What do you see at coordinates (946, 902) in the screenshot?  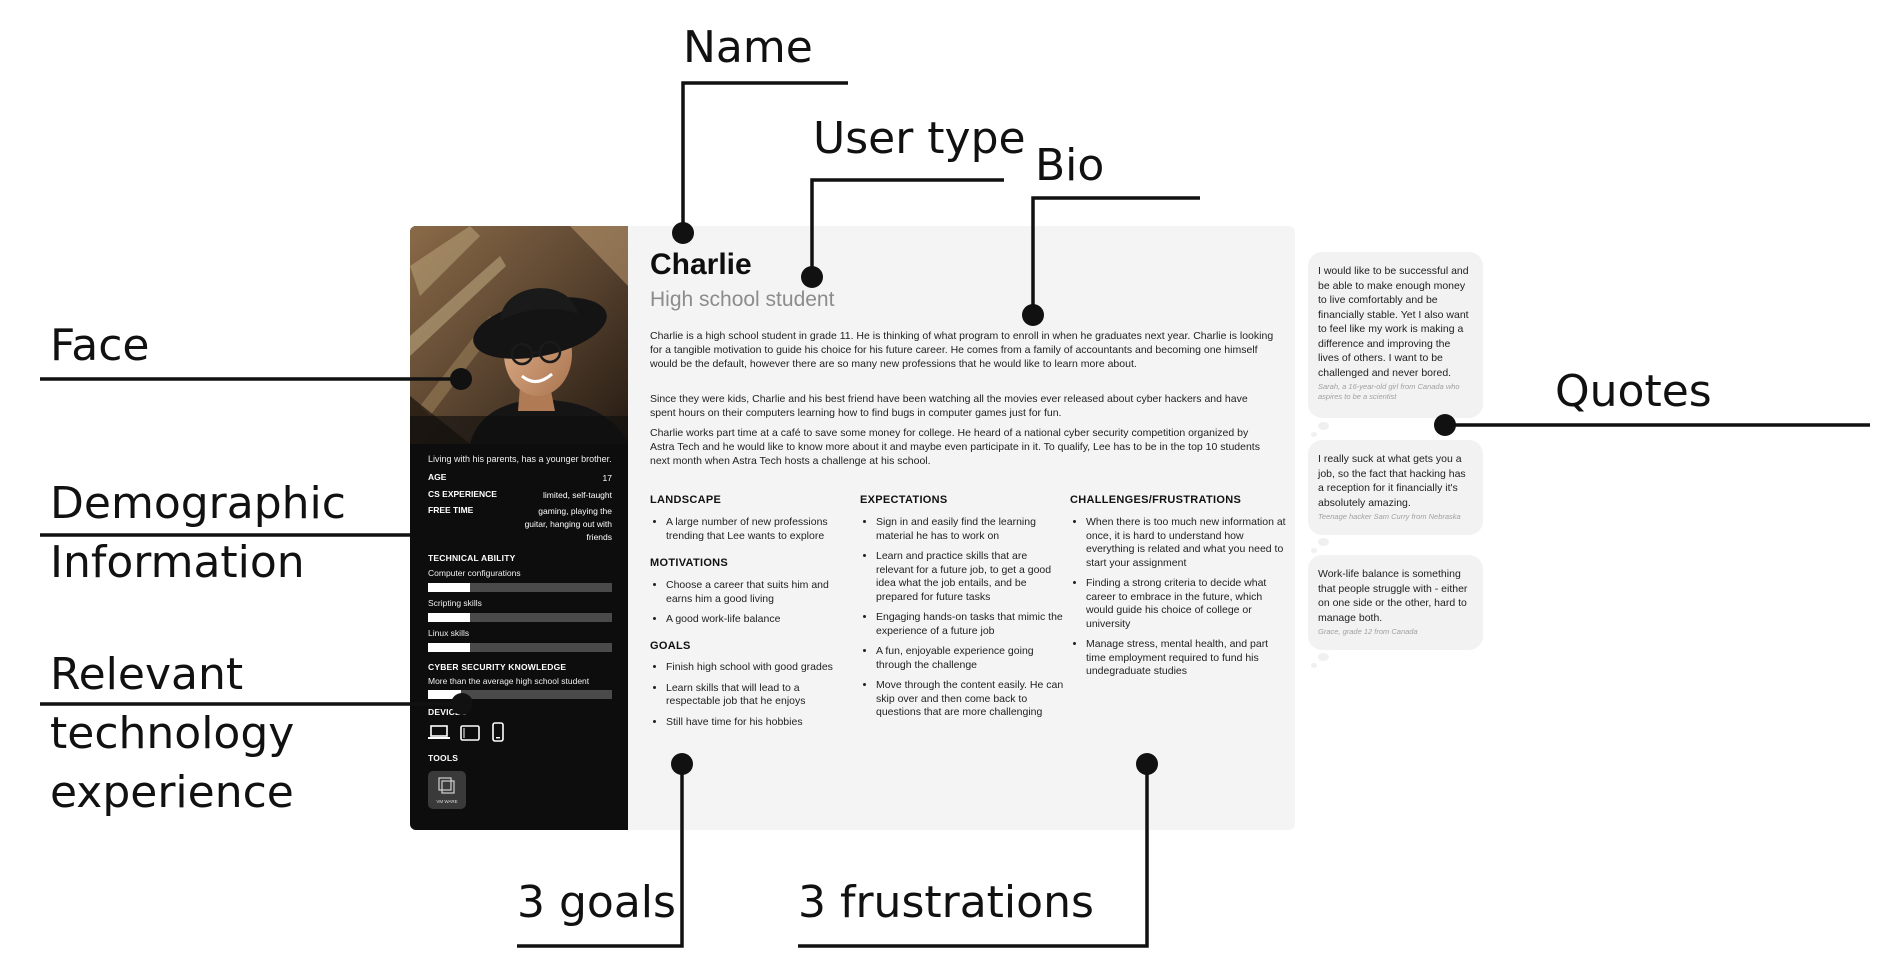 I see `callout-frustrations: 3 frustrations` at bounding box center [946, 902].